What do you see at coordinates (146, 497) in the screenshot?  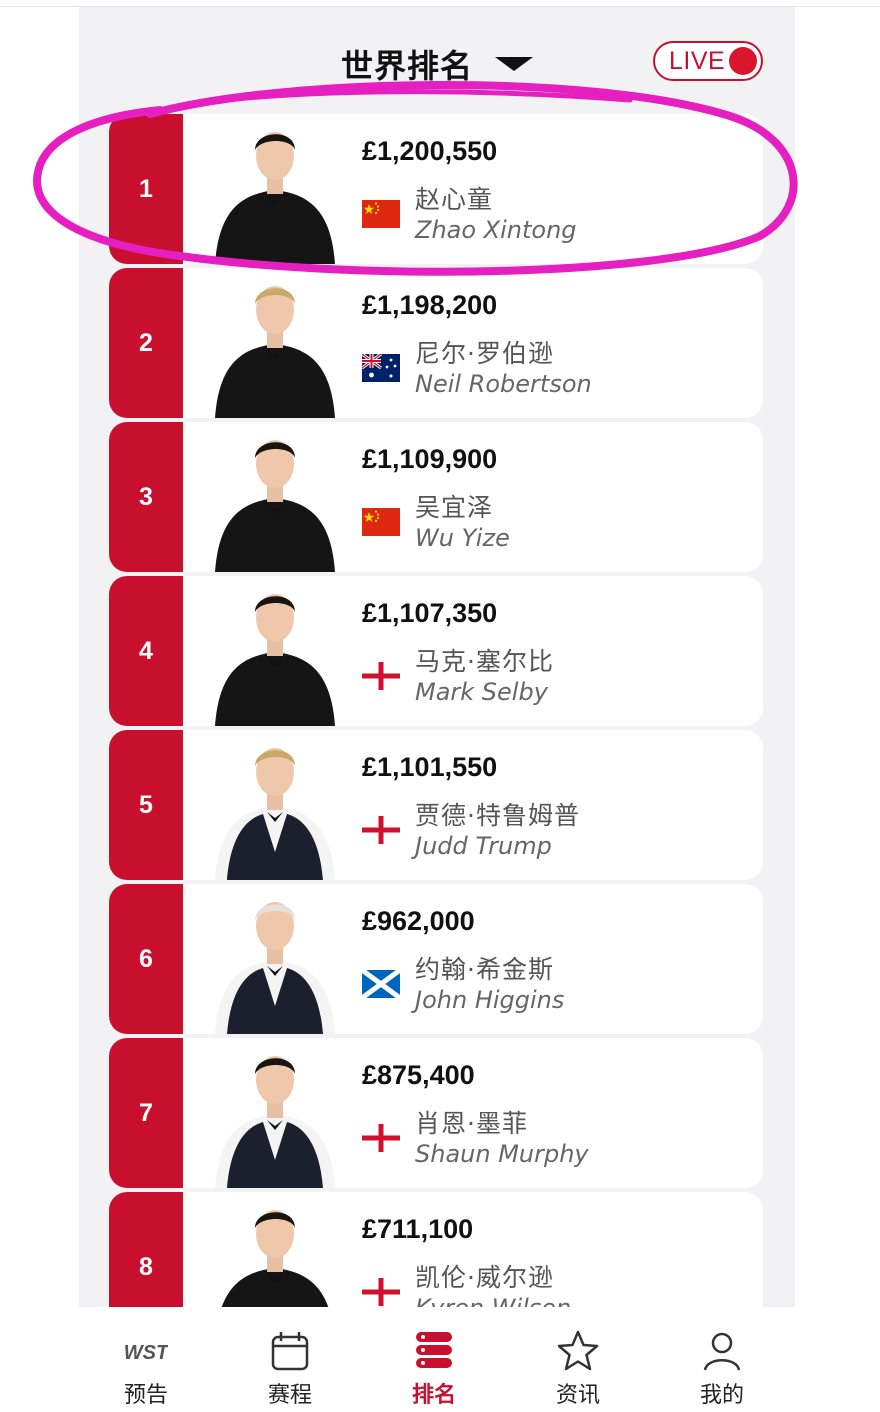 I see `rank-number: 3` at bounding box center [146, 497].